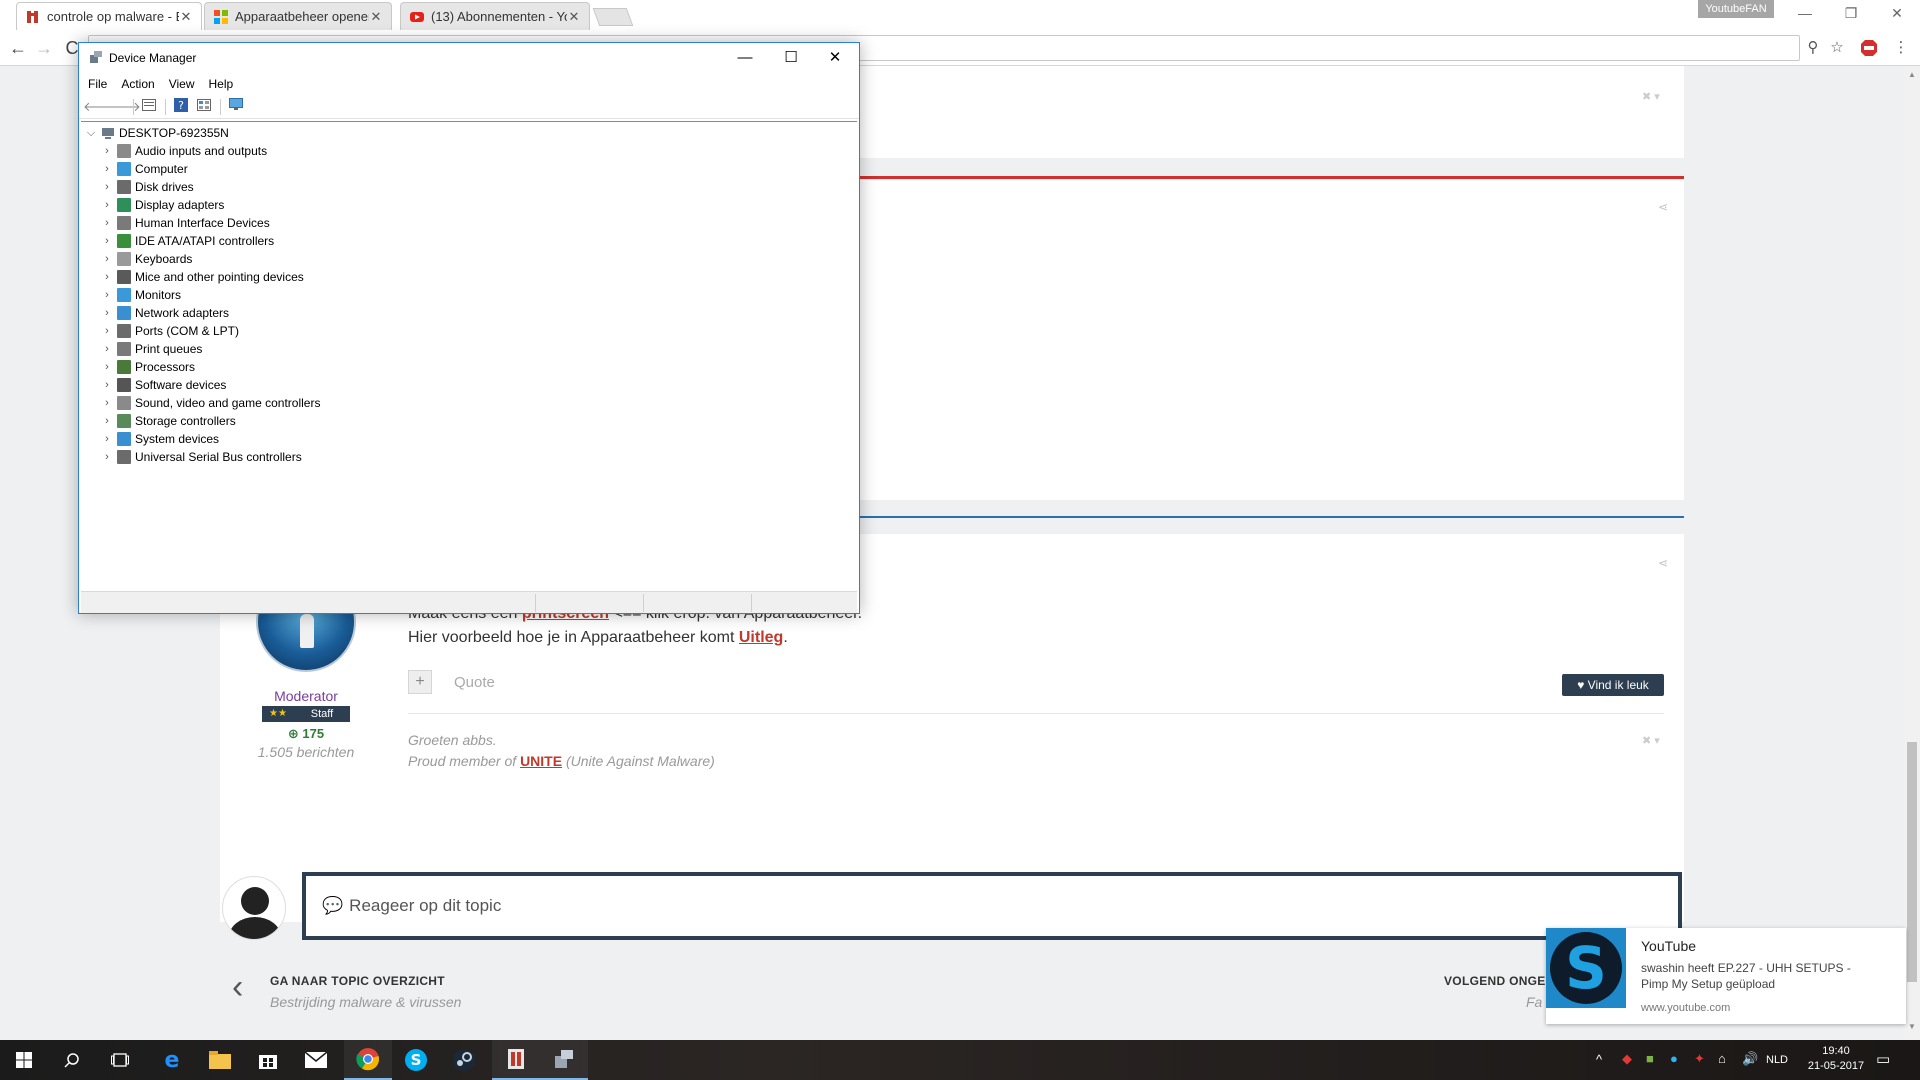 The image size is (1920, 1080). Describe the element at coordinates (1912, 1026) in the screenshot. I see `scroll-down-icon: ▼` at that location.